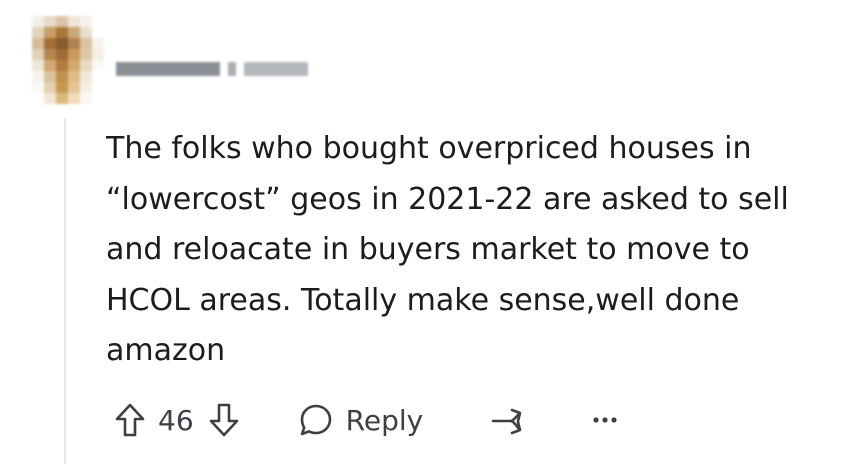  I want to click on more-dots-icon, so click(605, 420).